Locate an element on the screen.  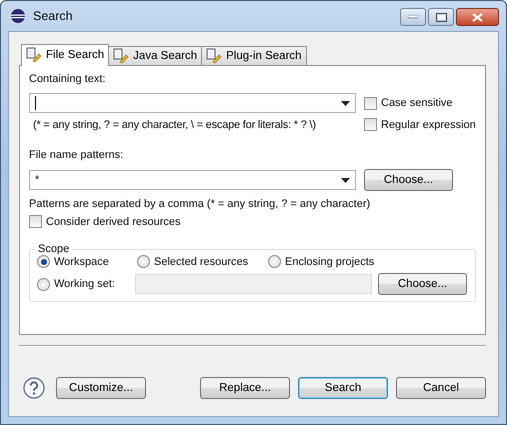
minimize-icon is located at coordinates (413, 17).